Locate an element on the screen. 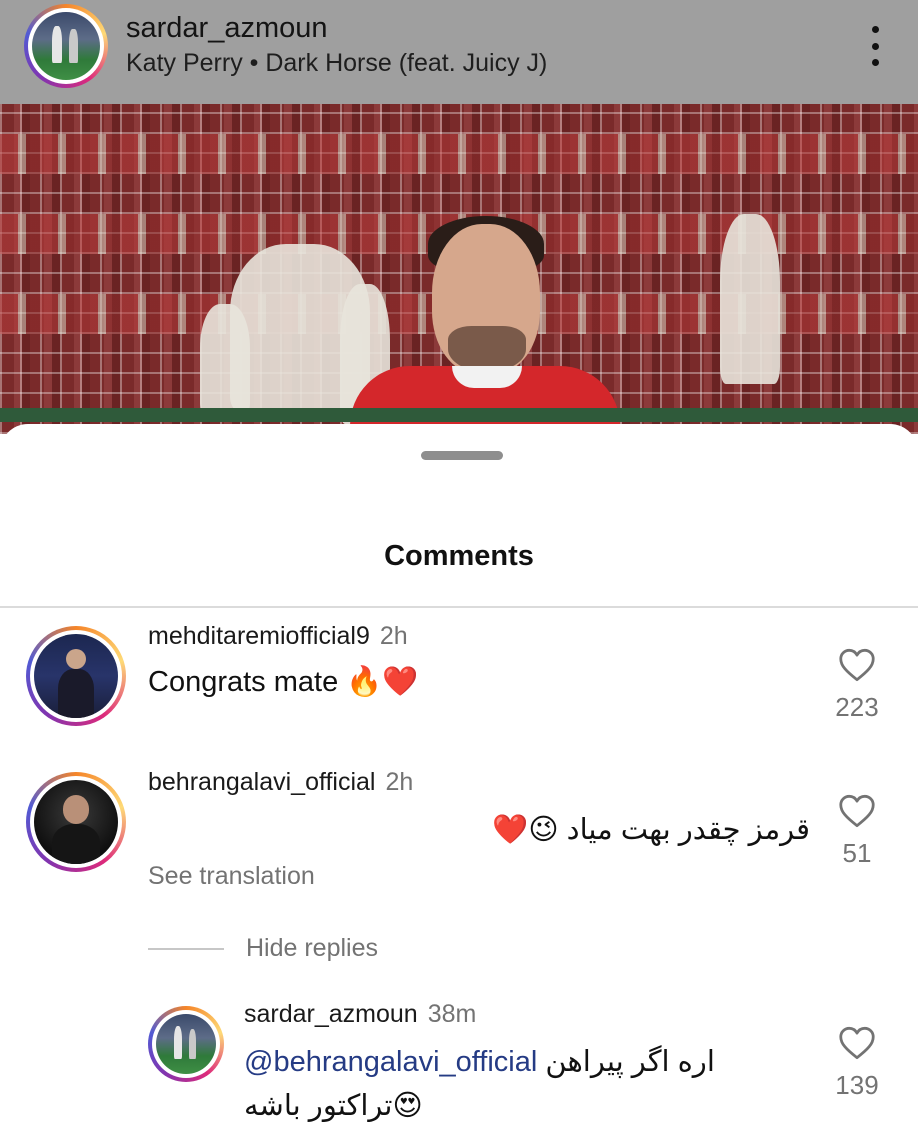 The image size is (918, 1122). comment-header: mehditaremiofficial9 2h is located at coordinates (278, 636).